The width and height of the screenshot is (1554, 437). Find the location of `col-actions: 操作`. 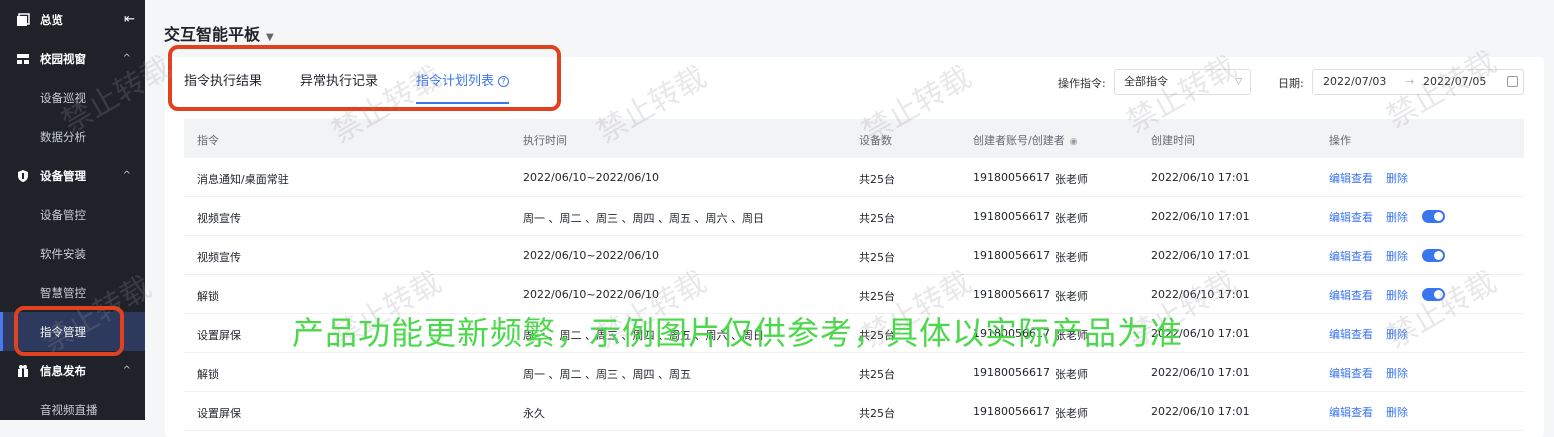

col-actions: 操作 is located at coordinates (1340, 140).